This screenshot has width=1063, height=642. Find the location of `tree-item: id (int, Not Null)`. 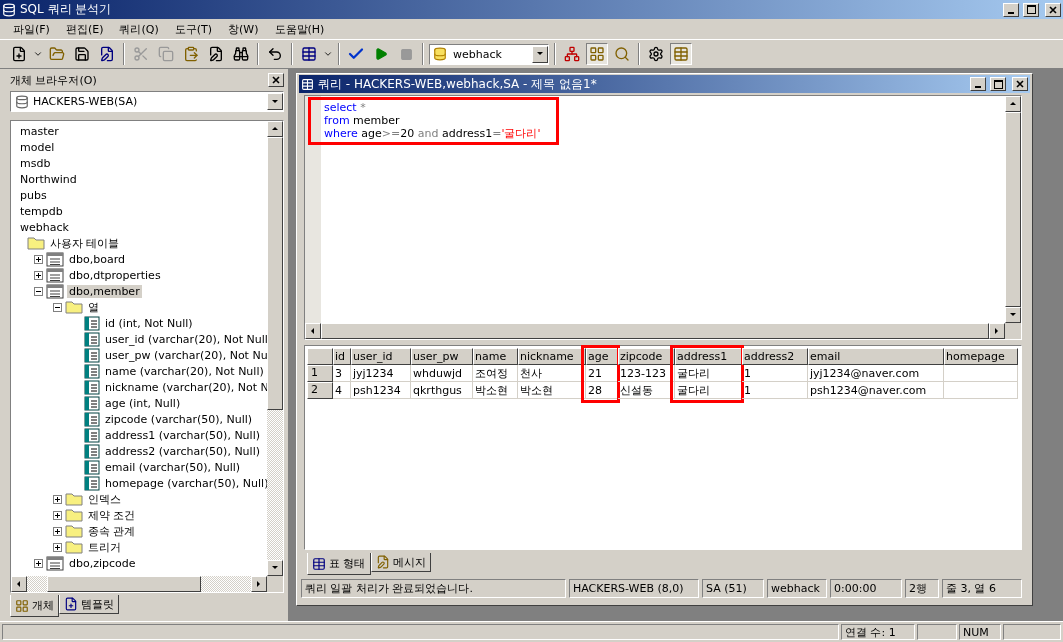

tree-item: id (int, Not Null) is located at coordinates (149, 323).